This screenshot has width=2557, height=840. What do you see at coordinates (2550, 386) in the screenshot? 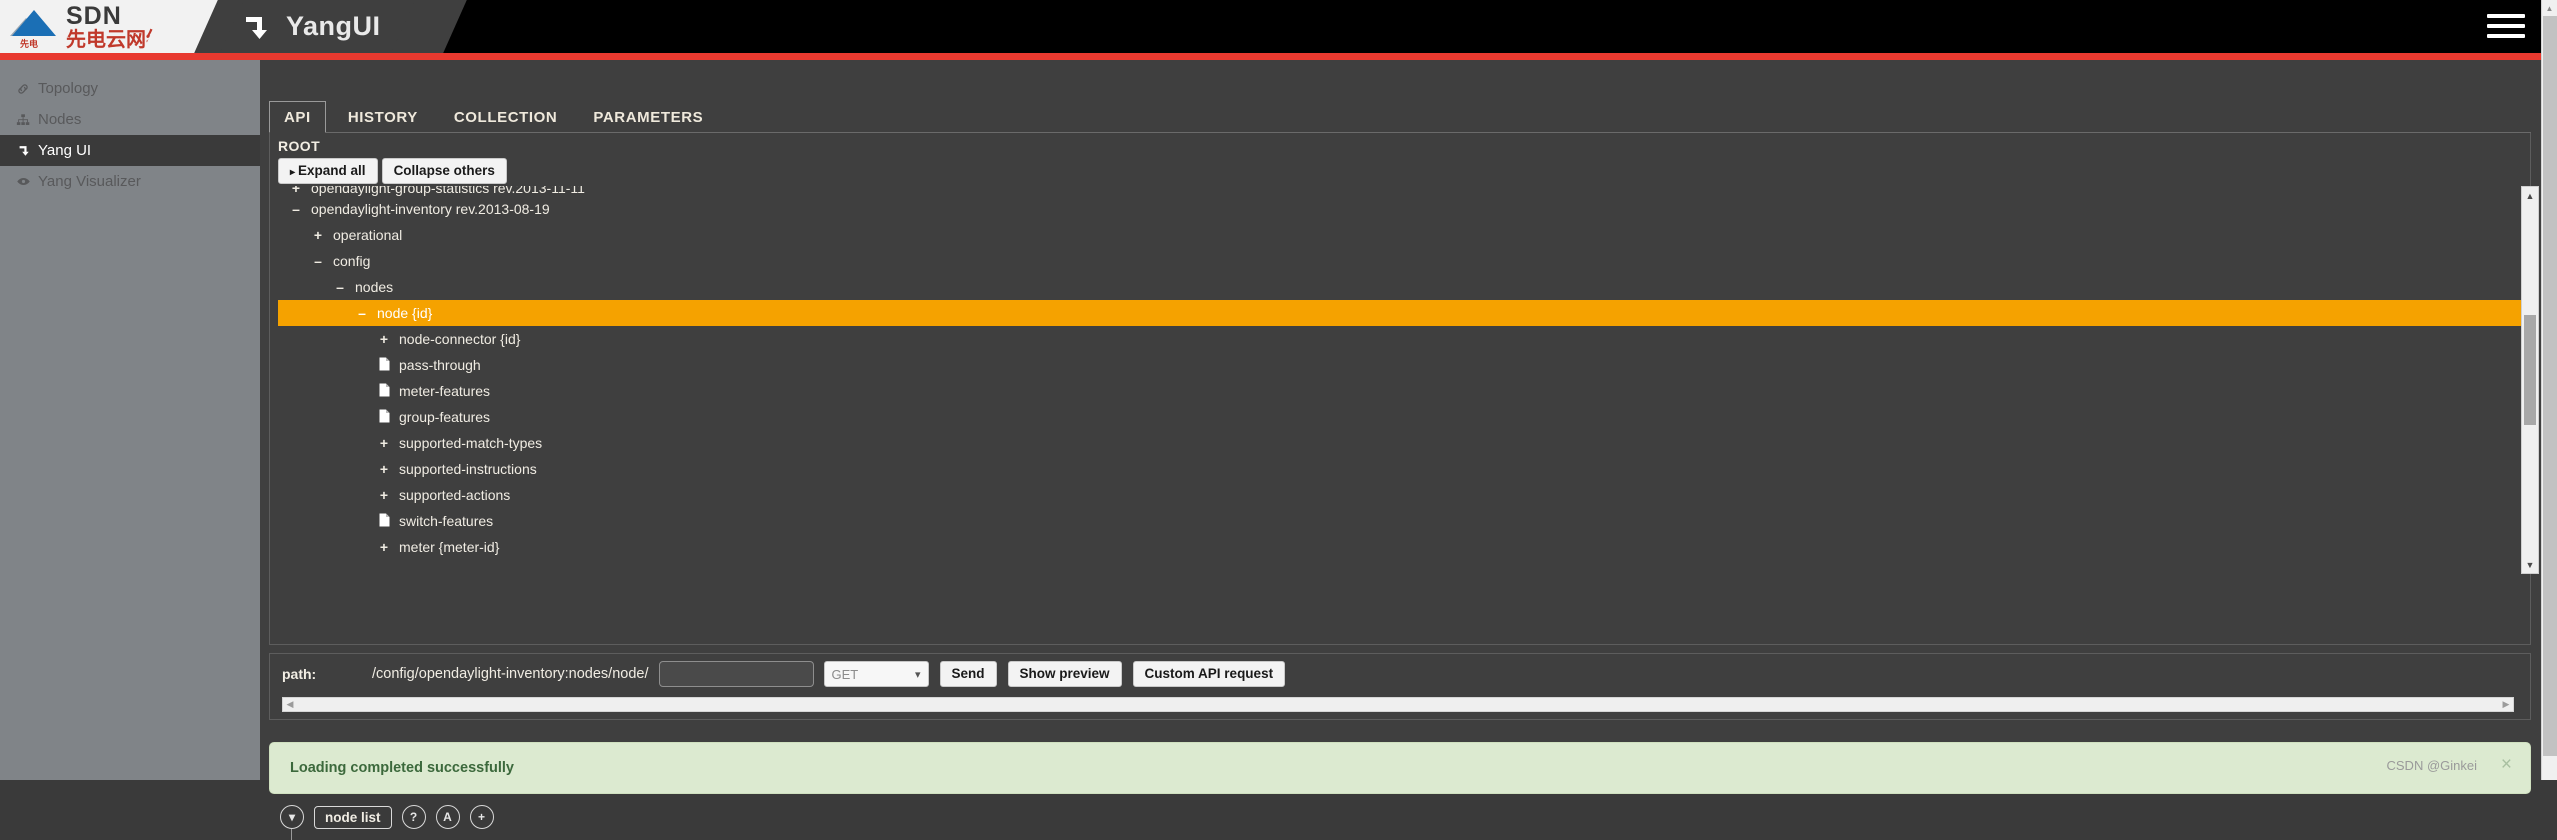
I see `page-scrollbar-thumb` at bounding box center [2550, 386].